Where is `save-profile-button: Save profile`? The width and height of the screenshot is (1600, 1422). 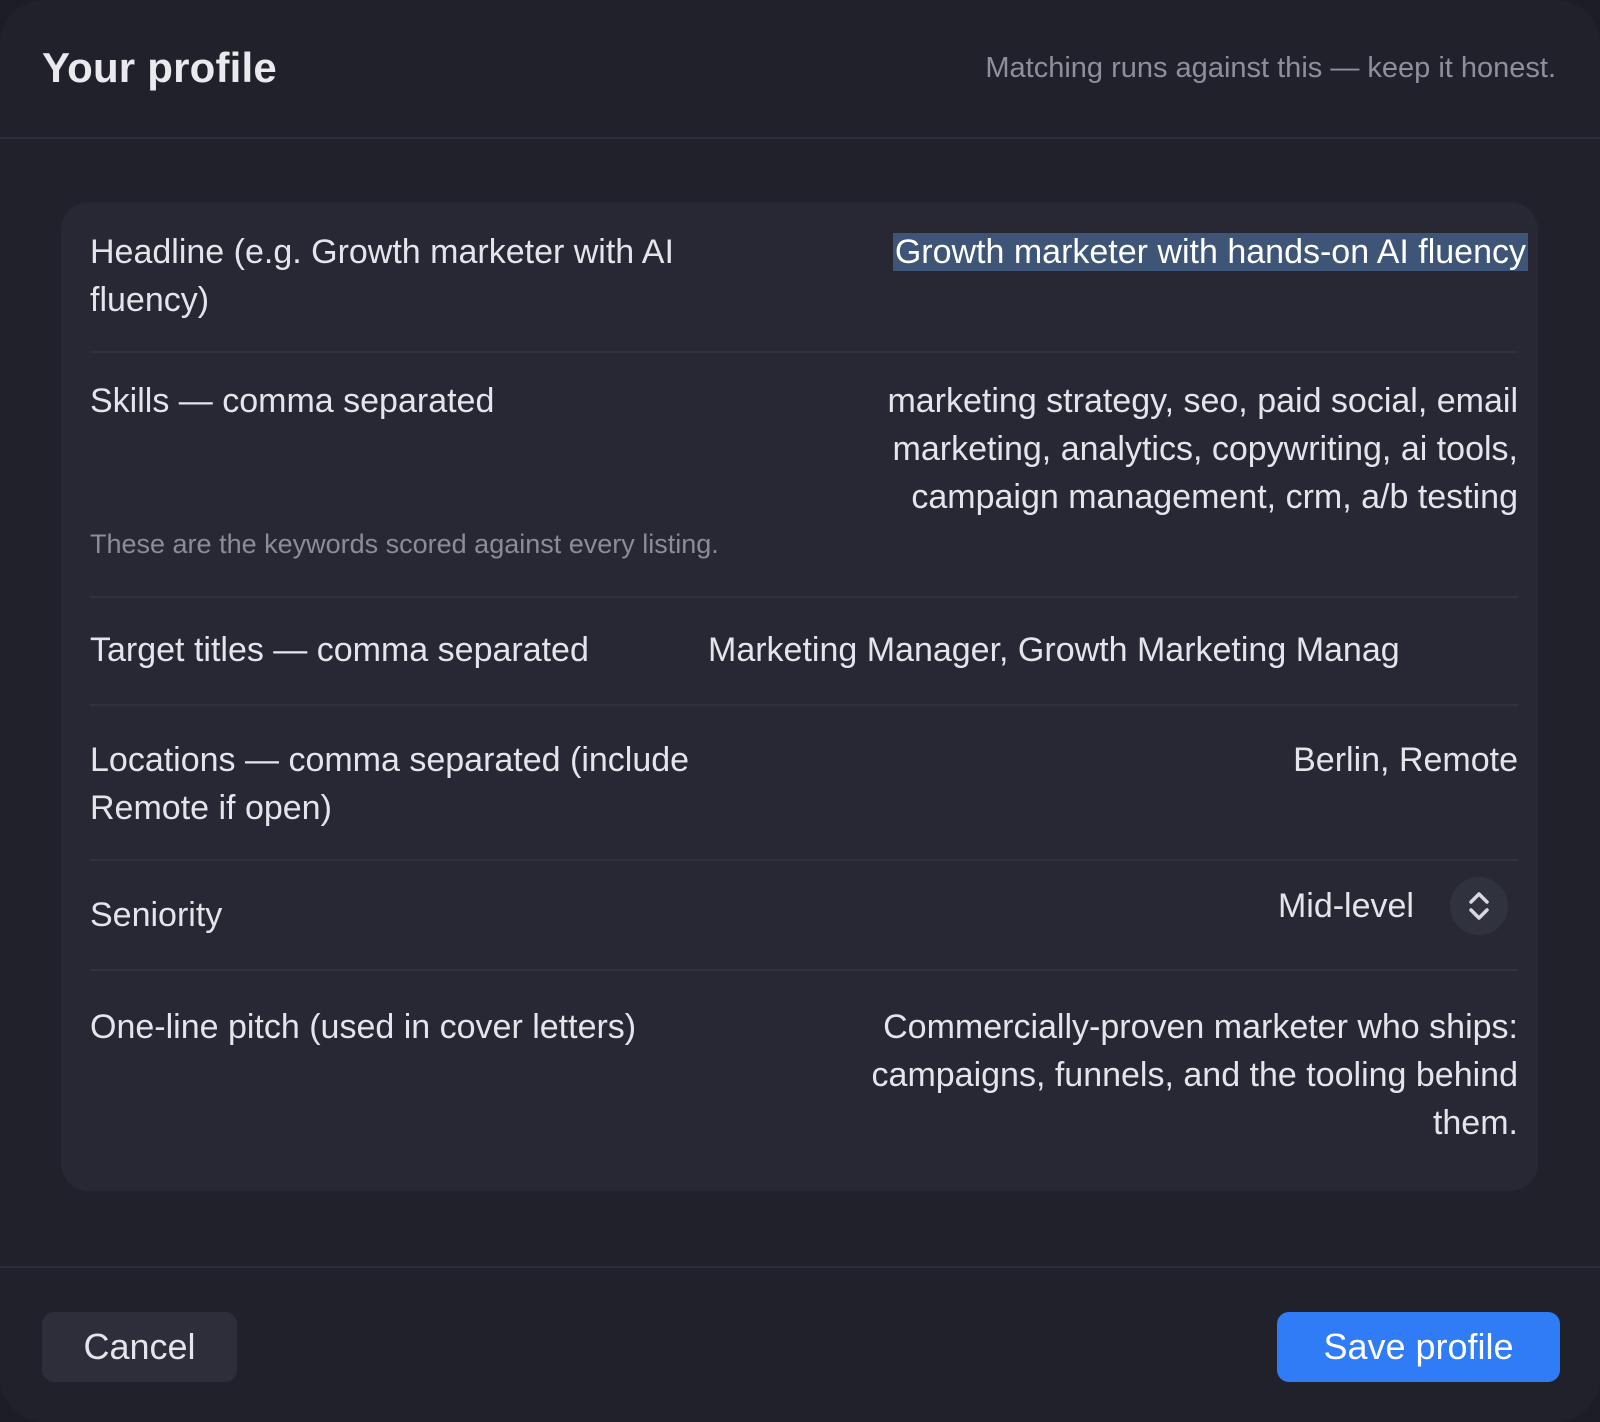
save-profile-button: Save profile is located at coordinates (1418, 1347).